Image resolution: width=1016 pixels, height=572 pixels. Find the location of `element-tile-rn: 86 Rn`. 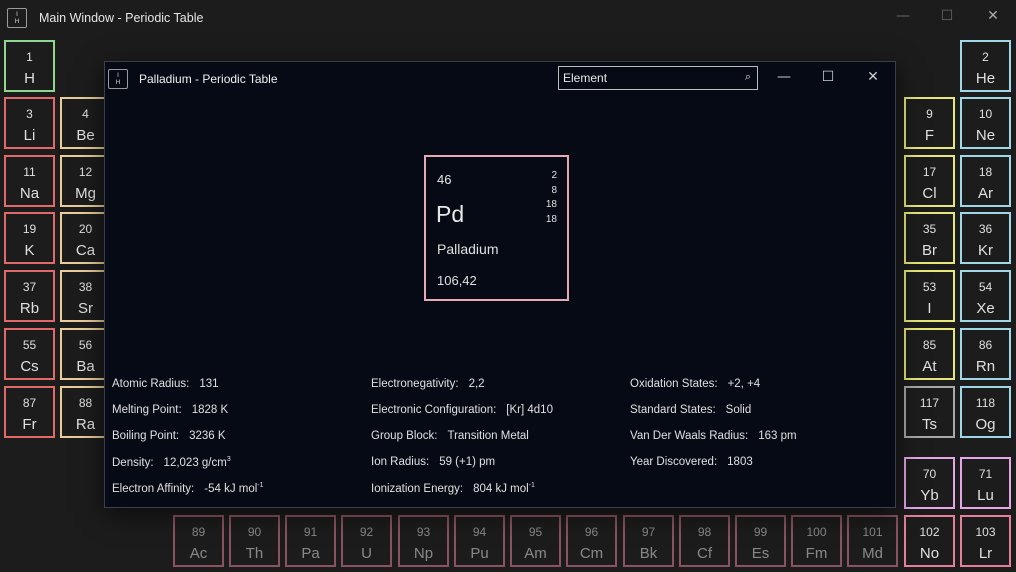

element-tile-rn: 86 Rn is located at coordinates (985, 354).